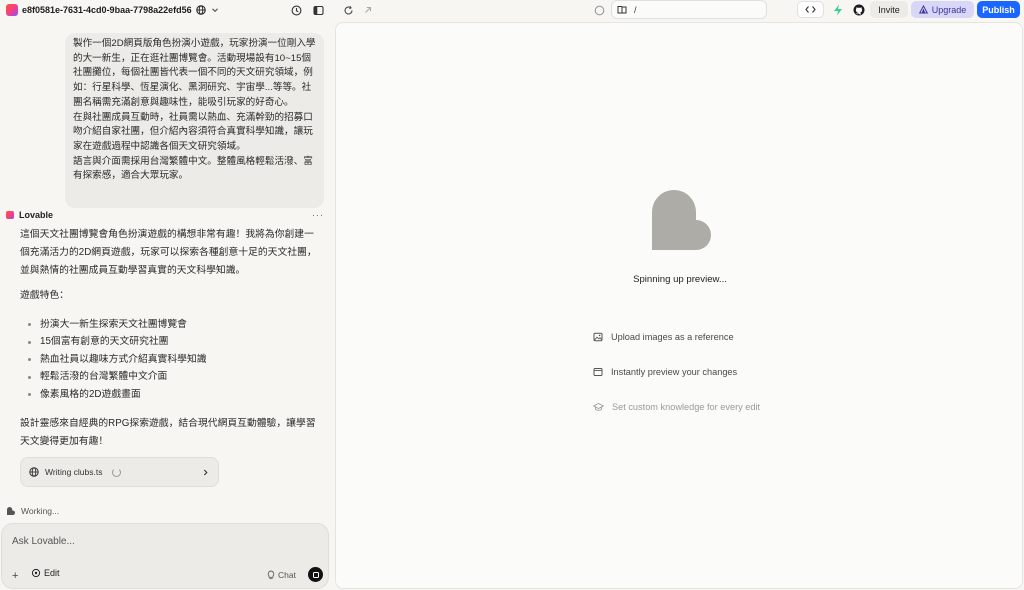 Image resolution: width=1024 pixels, height=590 pixels. What do you see at coordinates (287, 574) in the screenshot?
I see `chat-label: Chat` at bounding box center [287, 574].